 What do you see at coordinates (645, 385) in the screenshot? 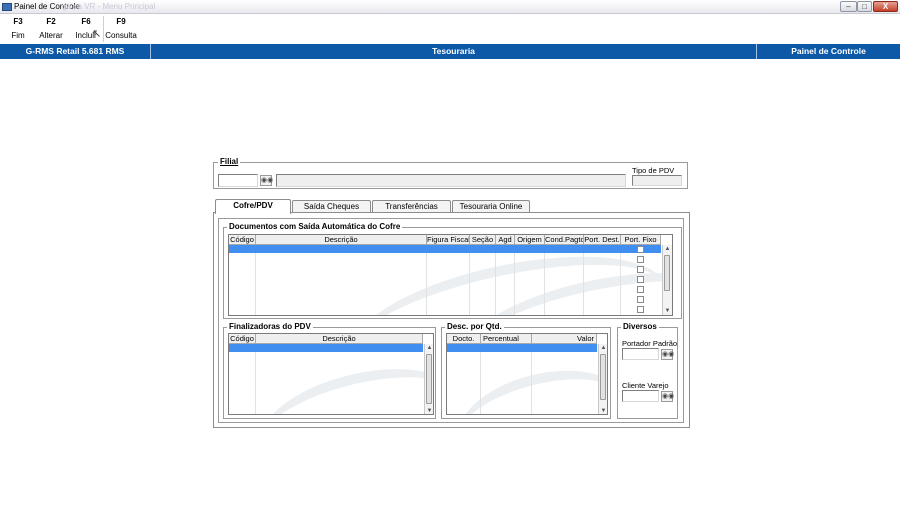
I see `cliente-varejo-label: Cliente Varejo` at bounding box center [645, 385].